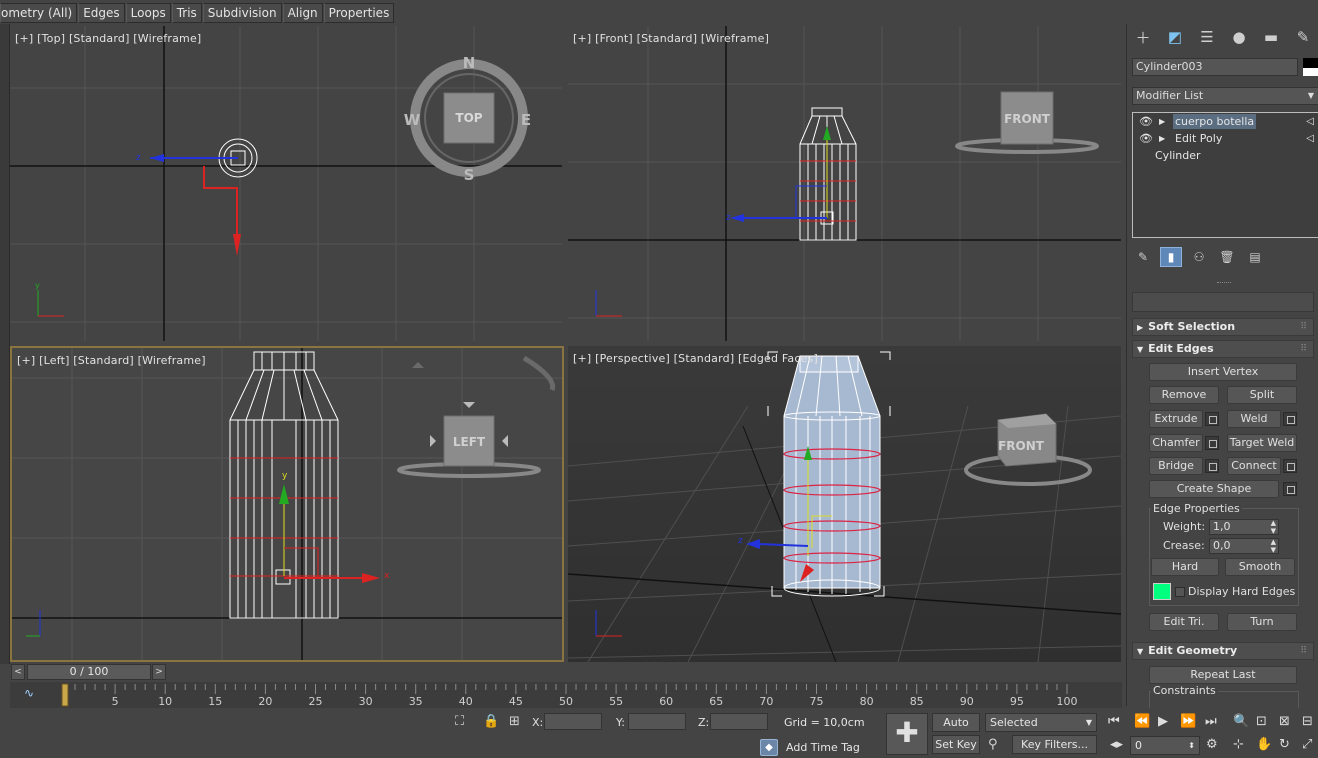 The width and height of the screenshot is (1318, 758). I want to click on previous-key-icon: ⏪, so click(1142, 721).